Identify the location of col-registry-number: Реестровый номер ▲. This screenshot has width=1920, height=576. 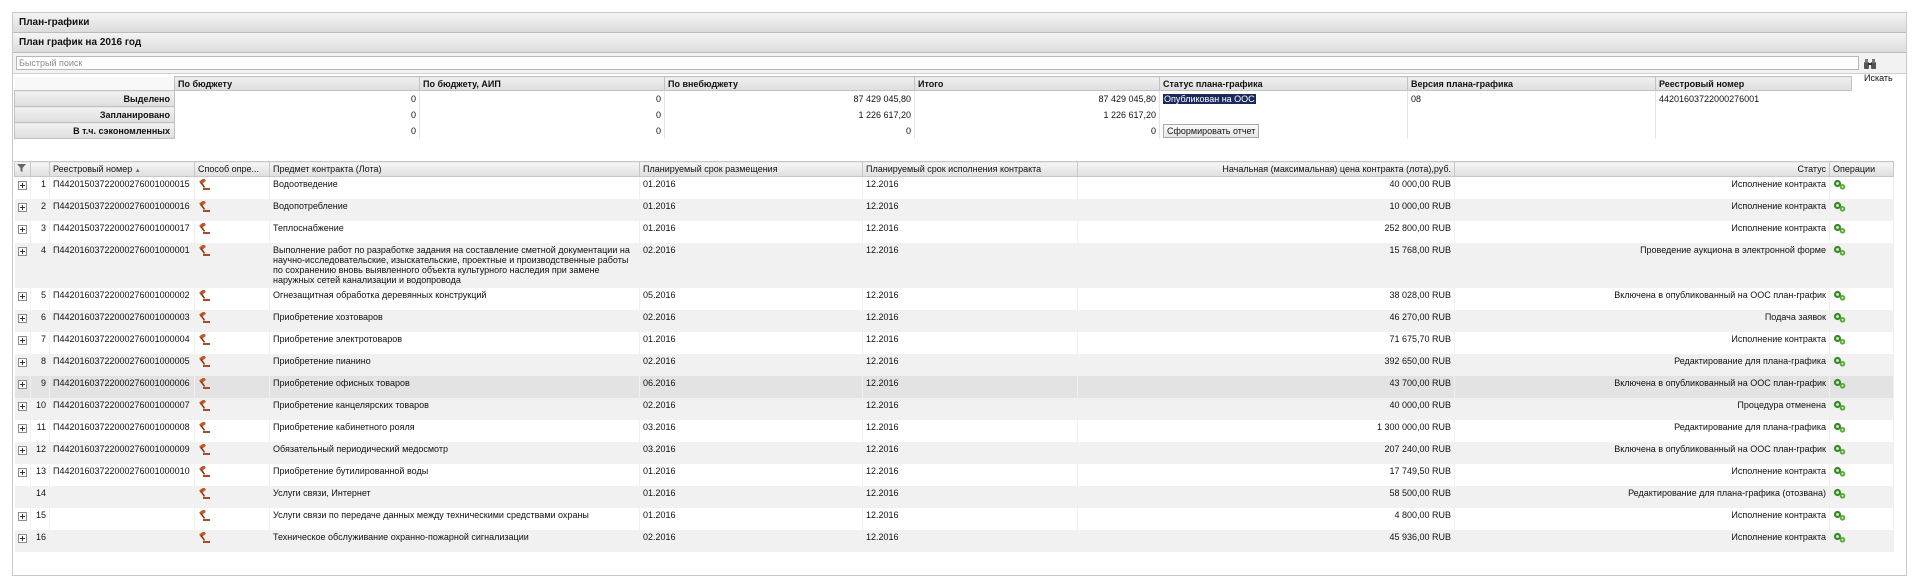
(122, 169).